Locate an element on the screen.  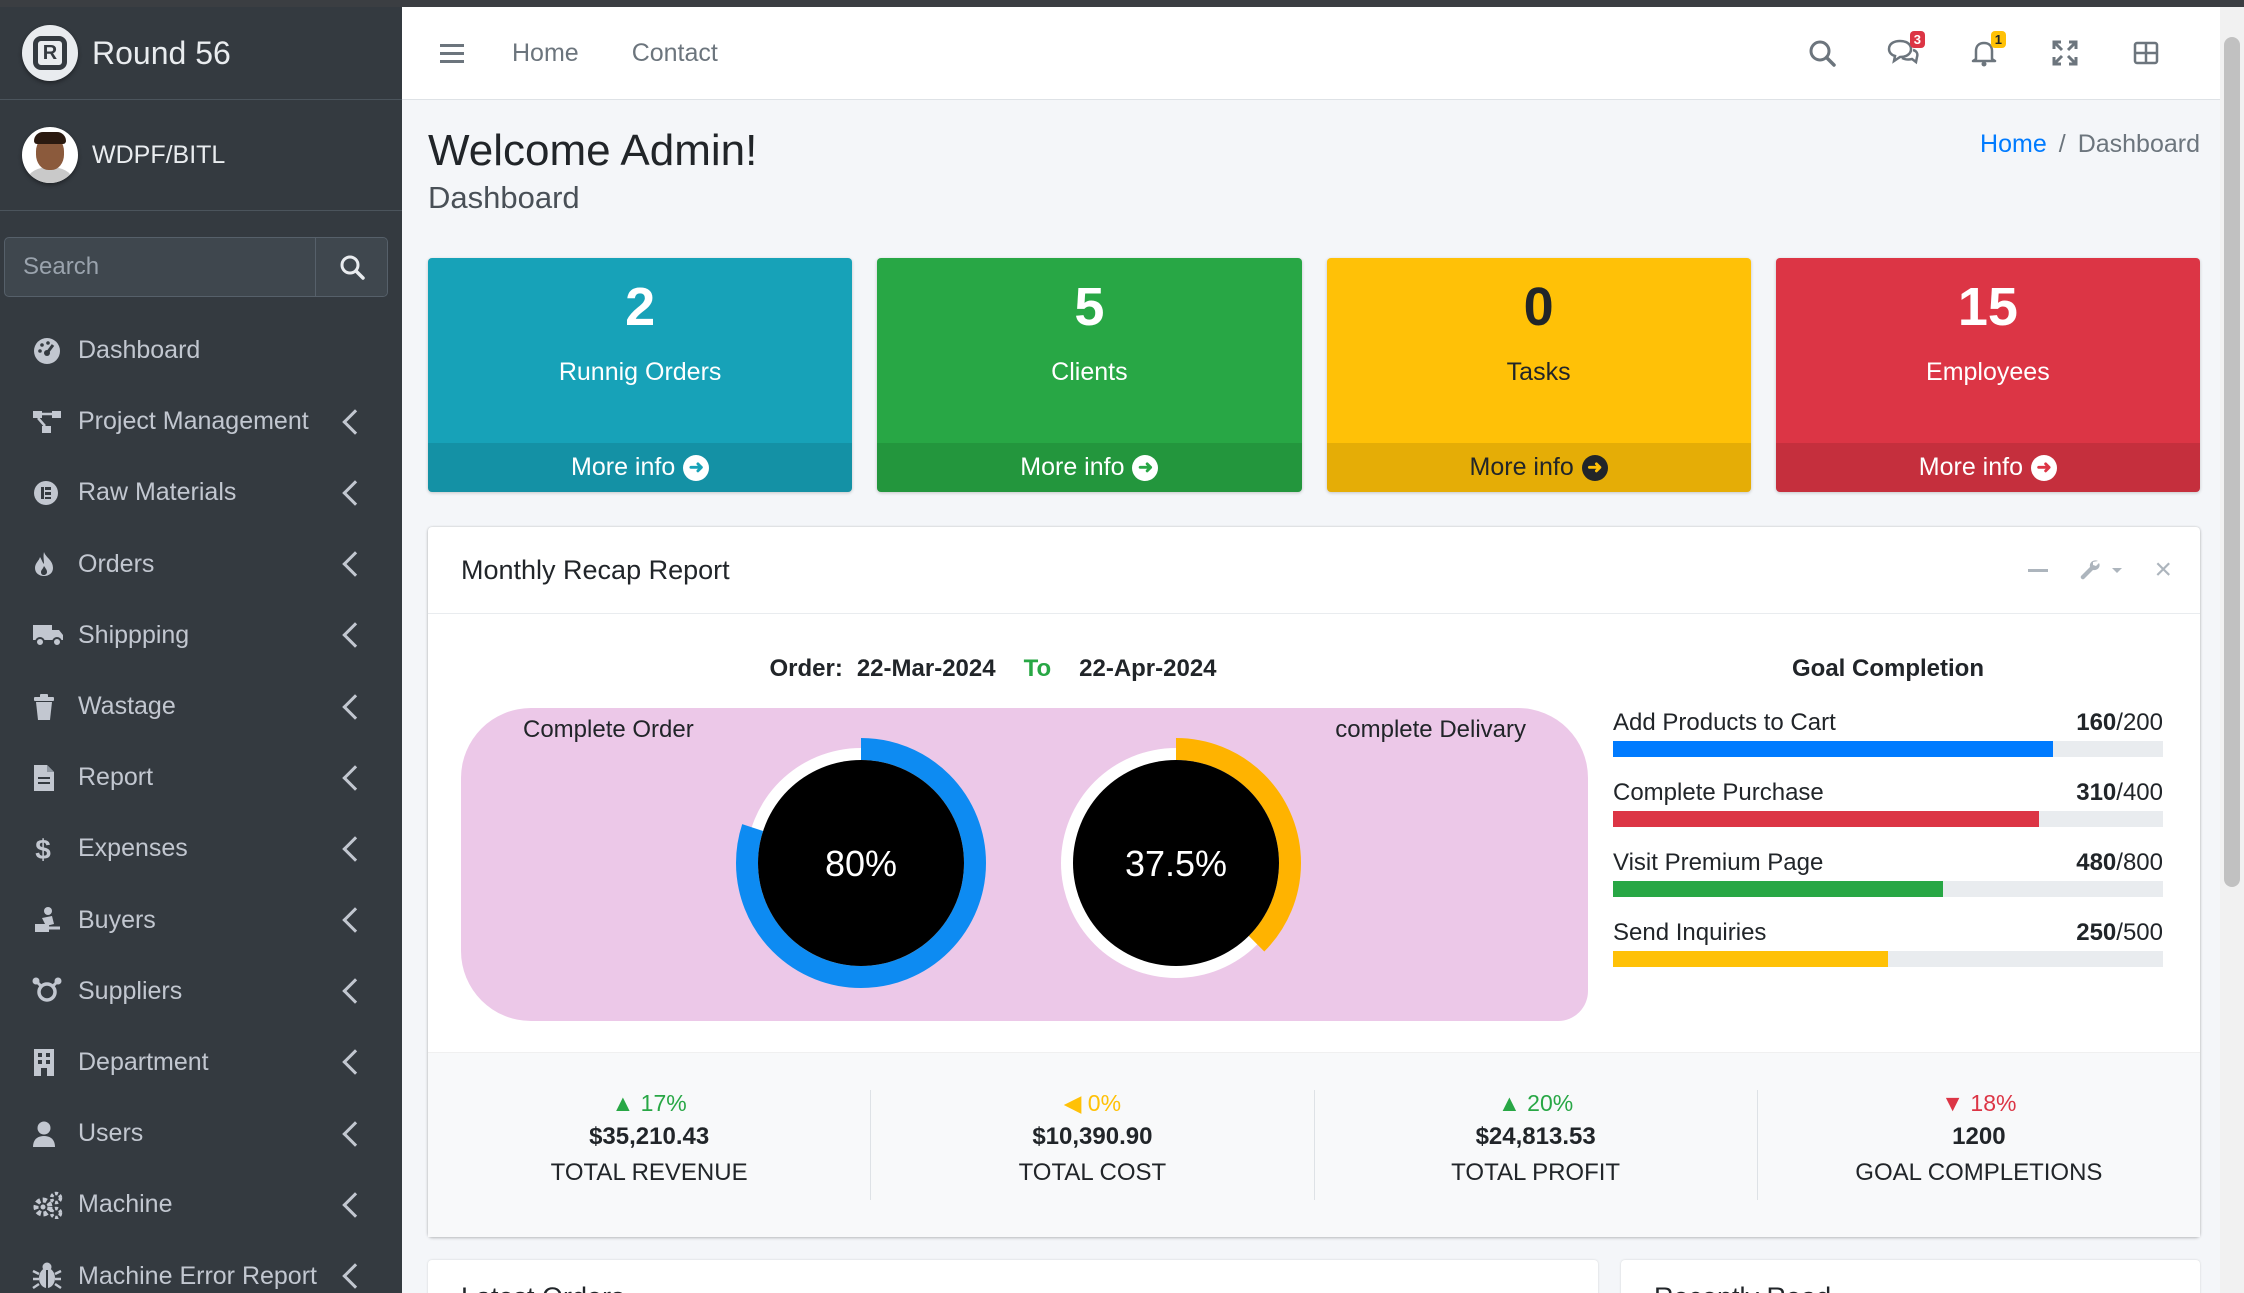
caret-left-icon: ◀ is located at coordinates (1072, 1103).